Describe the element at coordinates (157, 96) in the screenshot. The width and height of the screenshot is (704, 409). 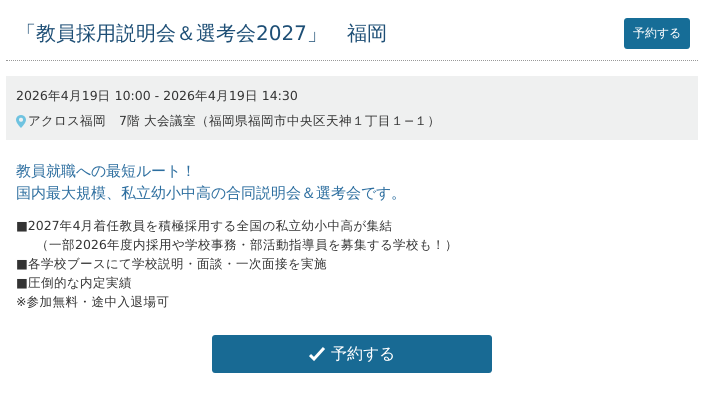
I see `event-datetime: 2026年4月19日 10:00 - 2026年4月19日 14:30` at that location.